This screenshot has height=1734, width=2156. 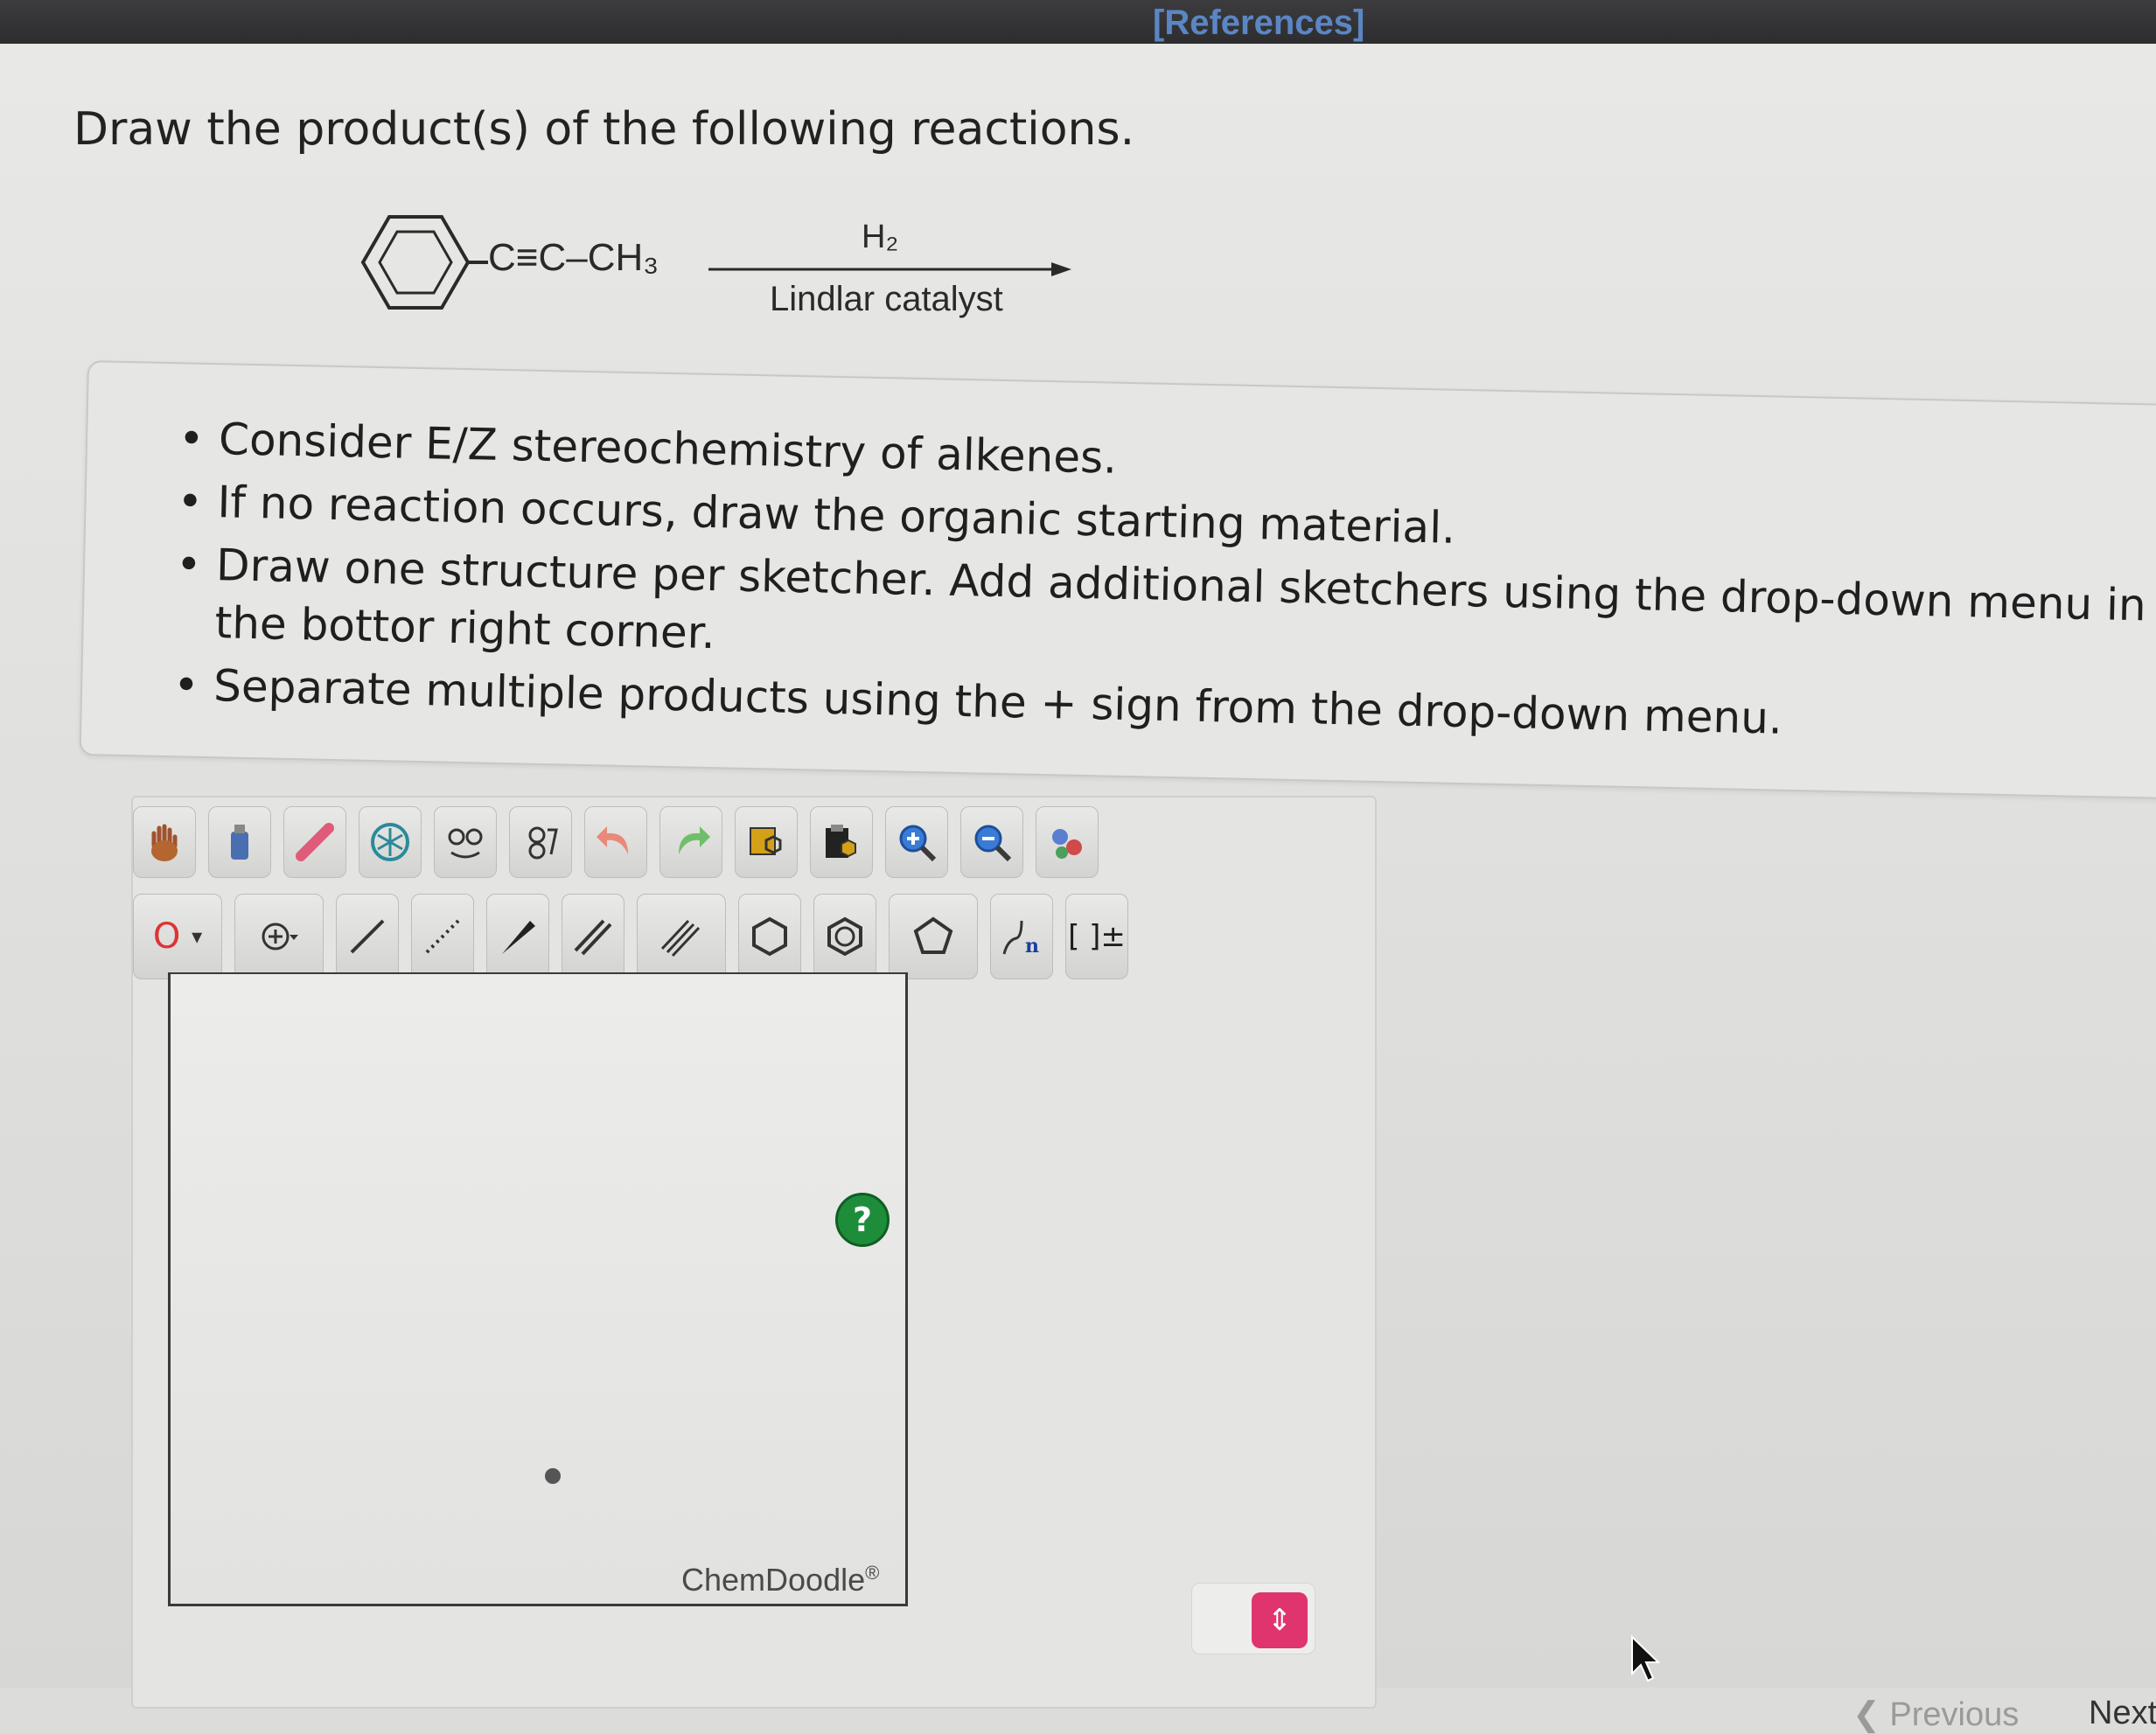 What do you see at coordinates (1021, 937) in the screenshot?
I see `polymer-icon: n` at bounding box center [1021, 937].